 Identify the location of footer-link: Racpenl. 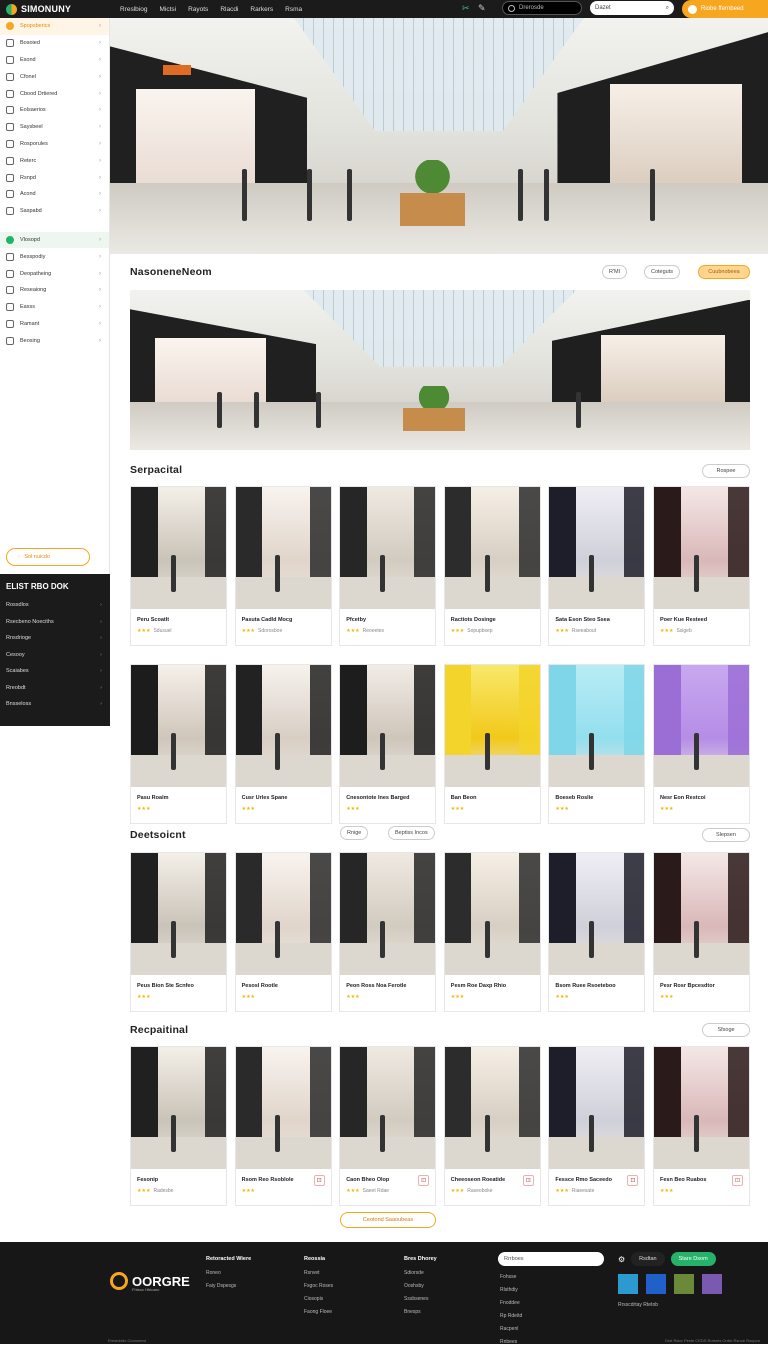
(511, 1329).